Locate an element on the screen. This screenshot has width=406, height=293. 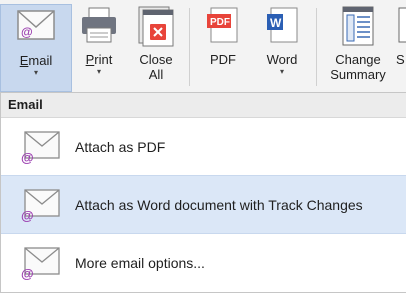
print-button: Print ▾ is located at coordinates (99, 47).